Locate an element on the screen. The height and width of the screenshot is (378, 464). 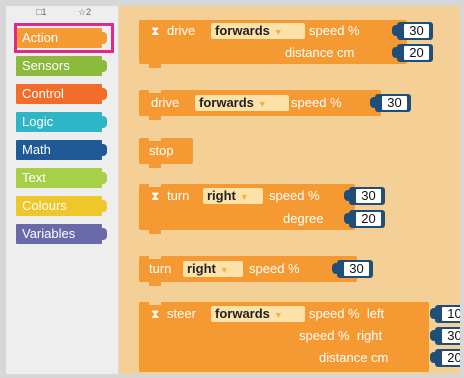
category-variables: Variables is located at coordinates (61, 234).